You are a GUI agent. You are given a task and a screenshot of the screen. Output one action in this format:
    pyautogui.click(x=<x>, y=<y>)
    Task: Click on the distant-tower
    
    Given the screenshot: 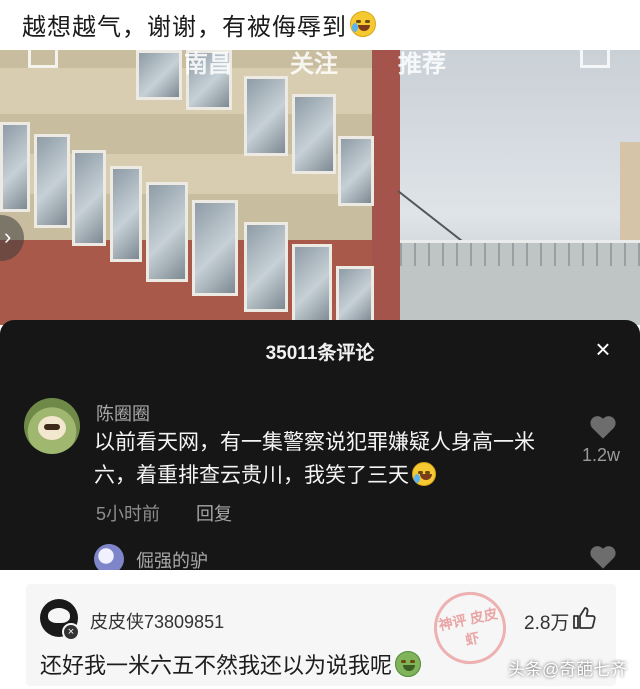 What is the action you would take?
    pyautogui.click(x=630, y=197)
    